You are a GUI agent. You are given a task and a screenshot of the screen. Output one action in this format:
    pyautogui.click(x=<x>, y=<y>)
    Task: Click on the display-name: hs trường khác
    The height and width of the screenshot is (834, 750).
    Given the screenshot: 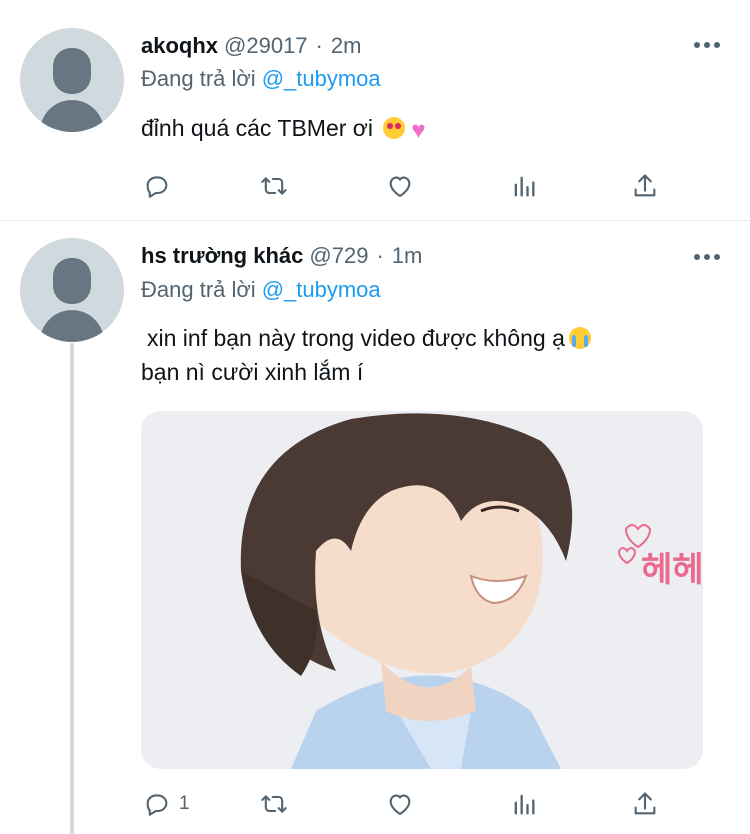 What is the action you would take?
    pyautogui.click(x=222, y=256)
    